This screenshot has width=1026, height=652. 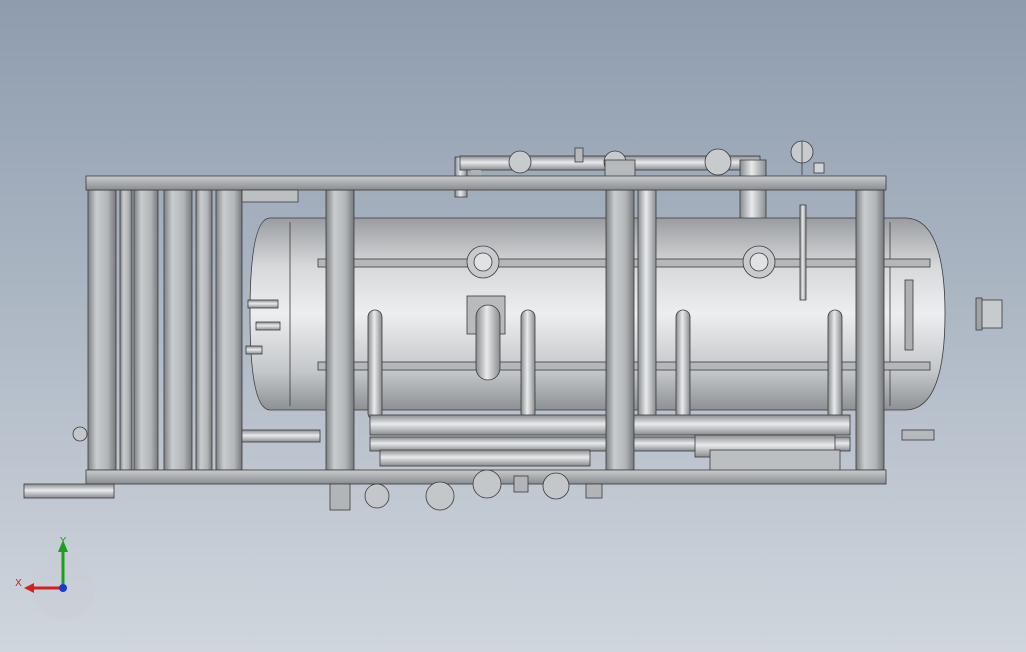 I want to click on z-axis-dot-icon, so click(x=63, y=588).